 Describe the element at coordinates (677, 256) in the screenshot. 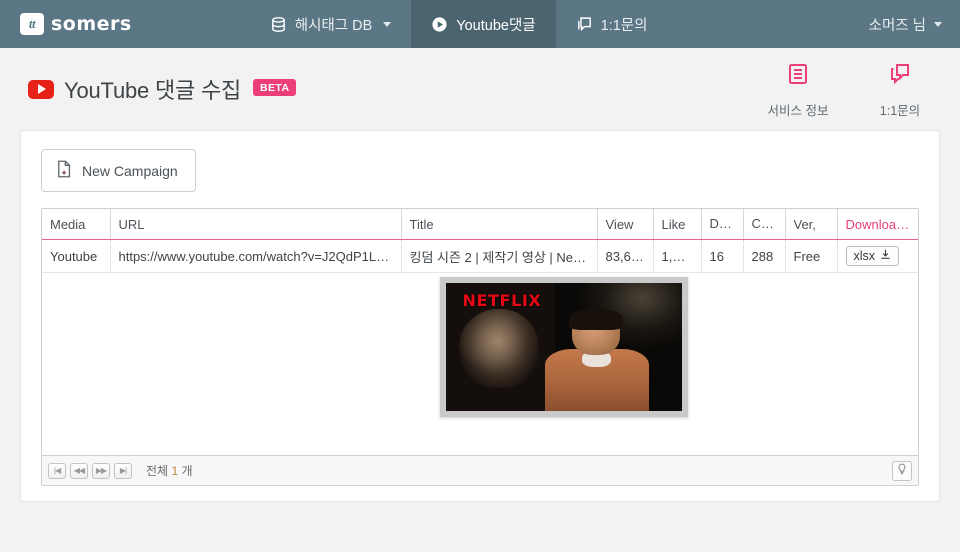

I see `cell-like: 1,656` at that location.